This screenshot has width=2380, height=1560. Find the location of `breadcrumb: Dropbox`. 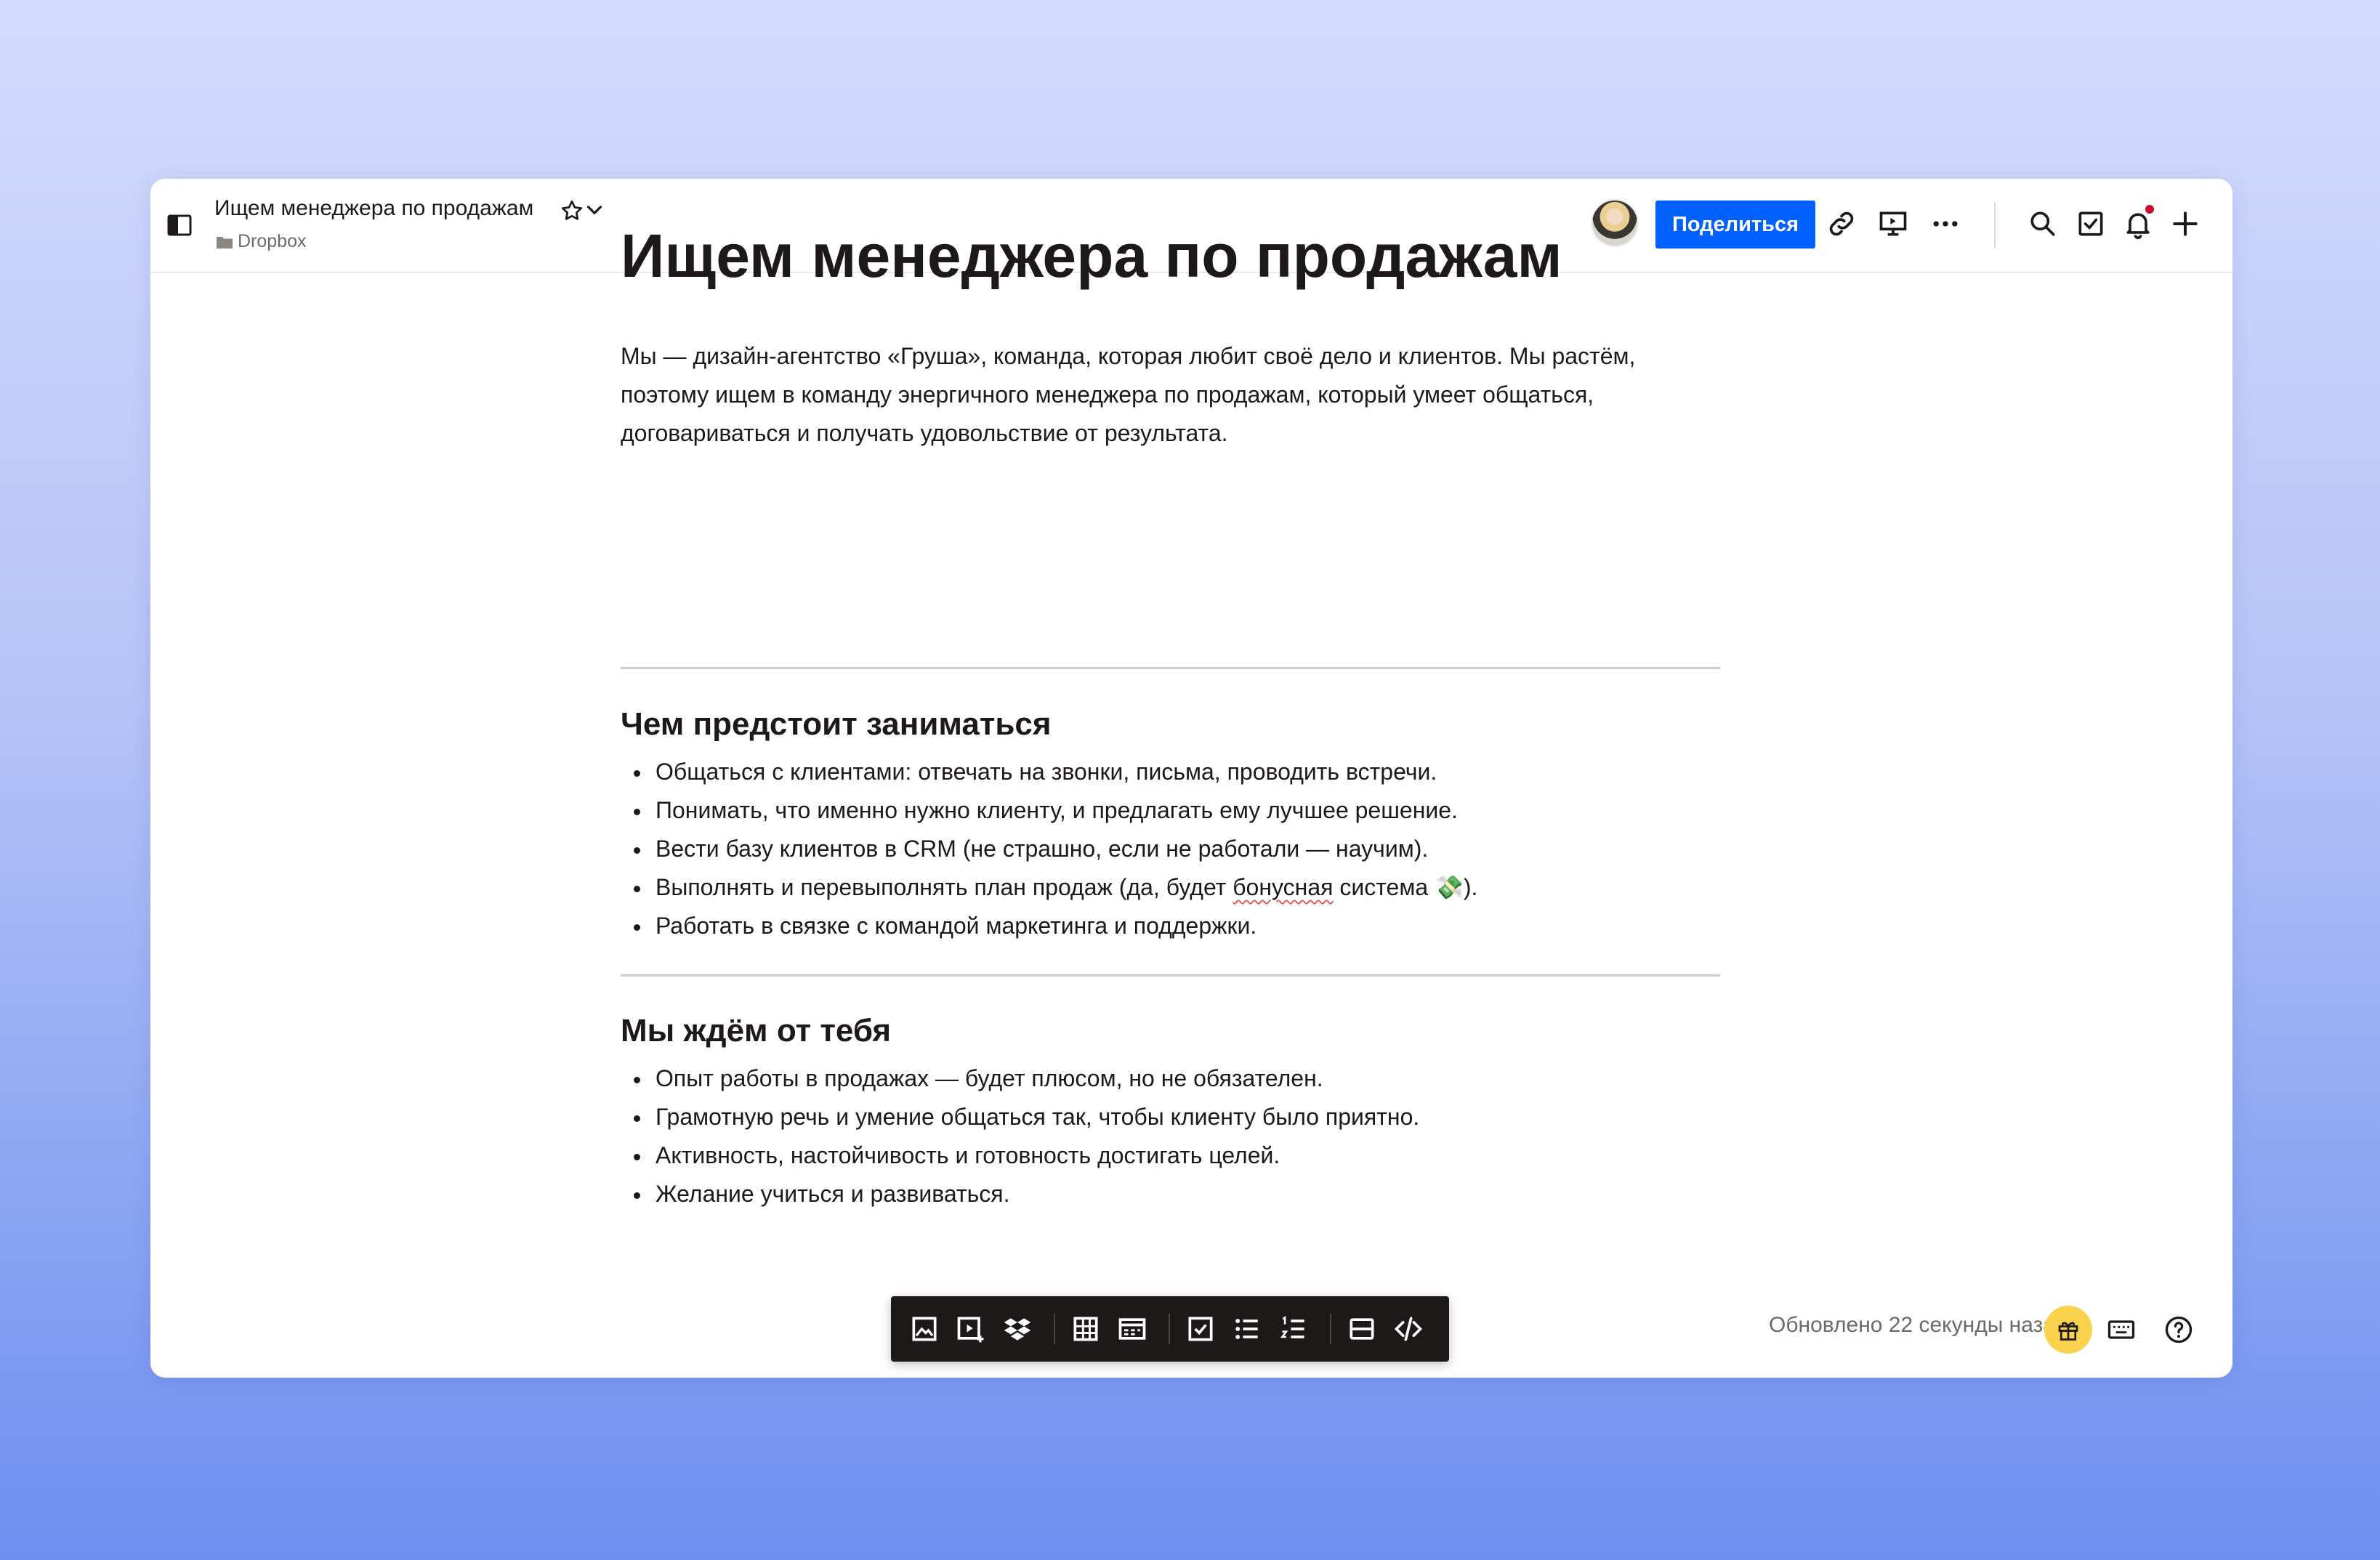

breadcrumb: Dropbox is located at coordinates (261, 241).